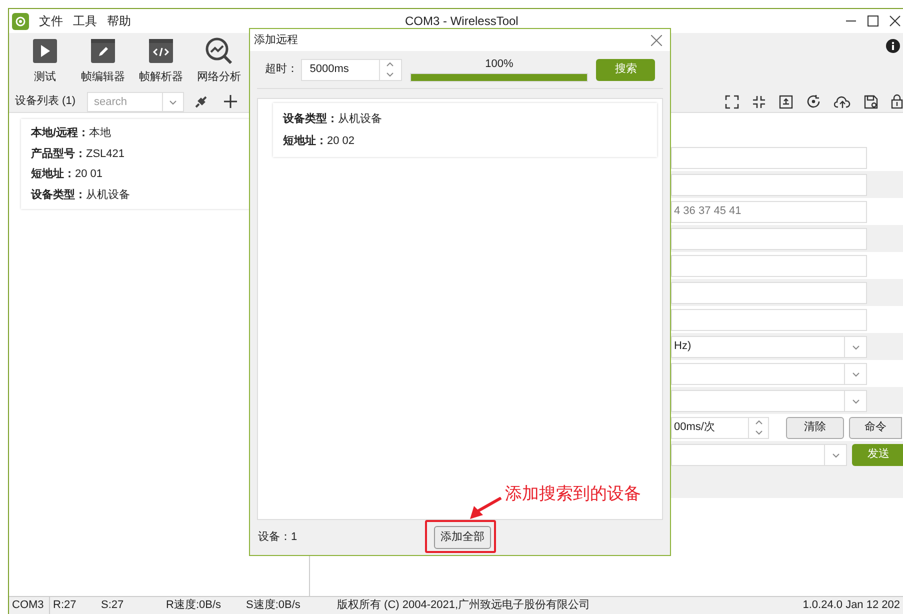 Image resolution: width=903 pixels, height=614 pixels. What do you see at coordinates (769, 347) in the screenshot?
I see `combo-box: Hz)` at bounding box center [769, 347].